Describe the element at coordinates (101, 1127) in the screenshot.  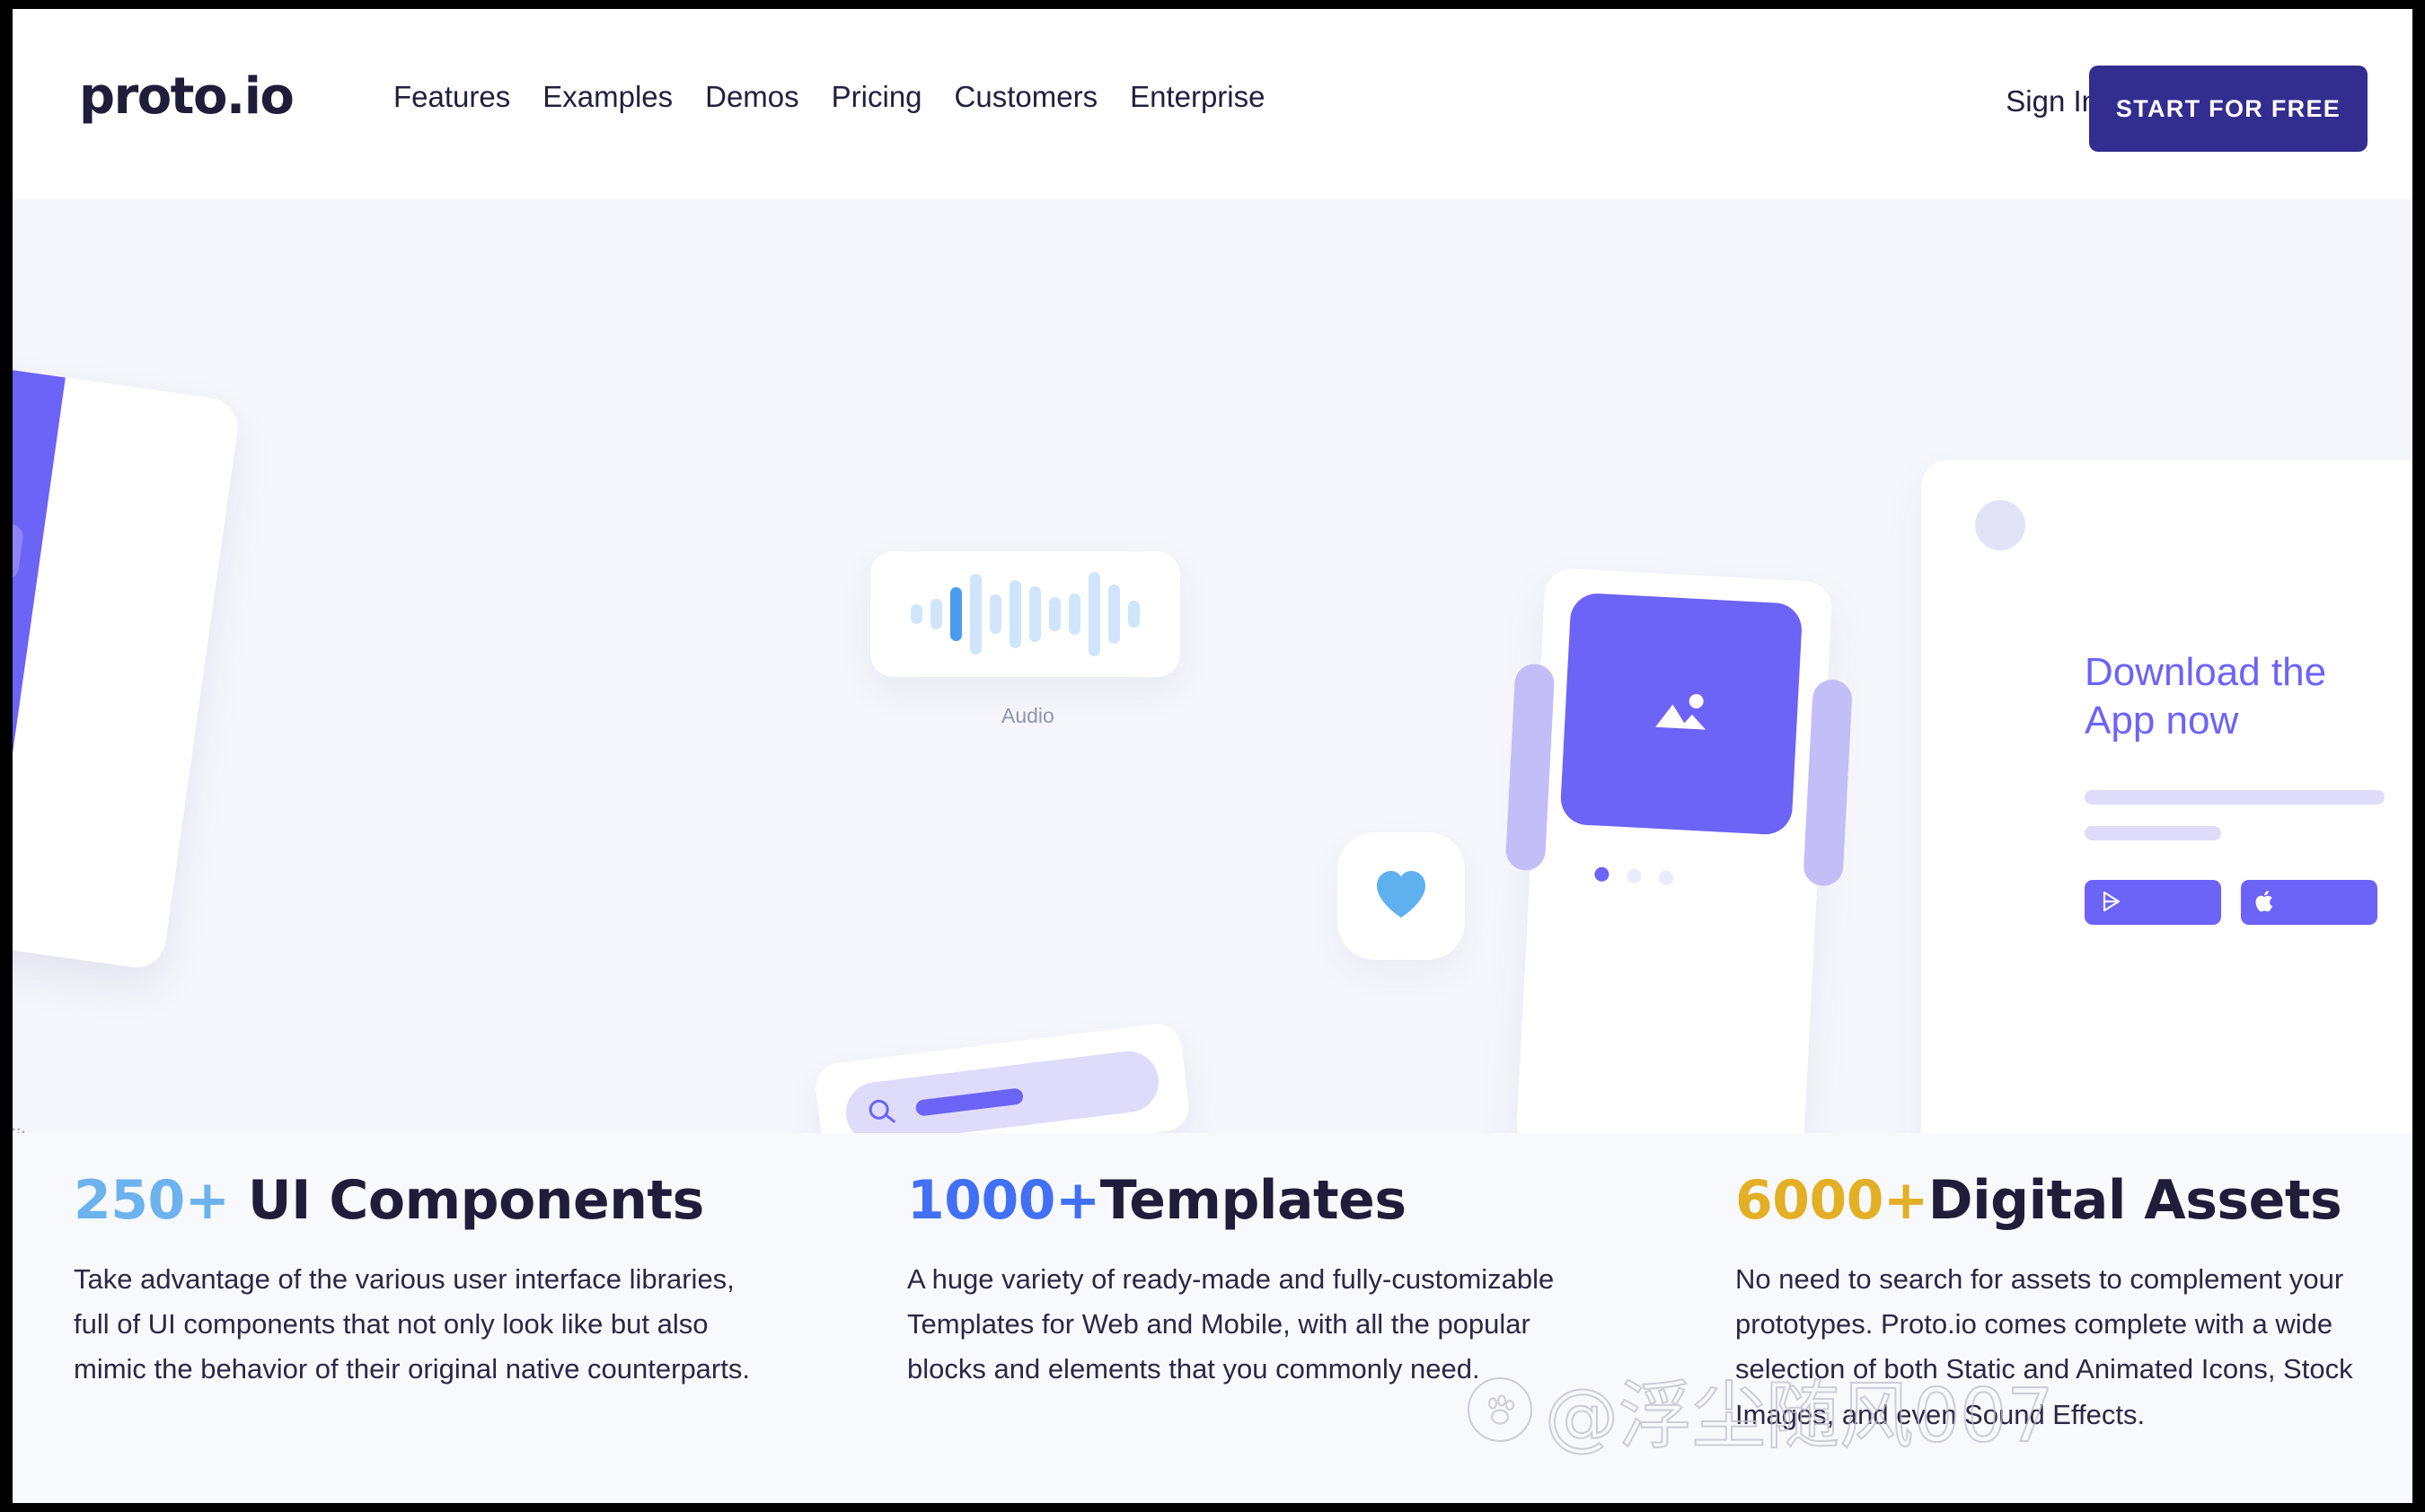
I see `caption-side-navigation: Kit - Side Navigation` at that location.